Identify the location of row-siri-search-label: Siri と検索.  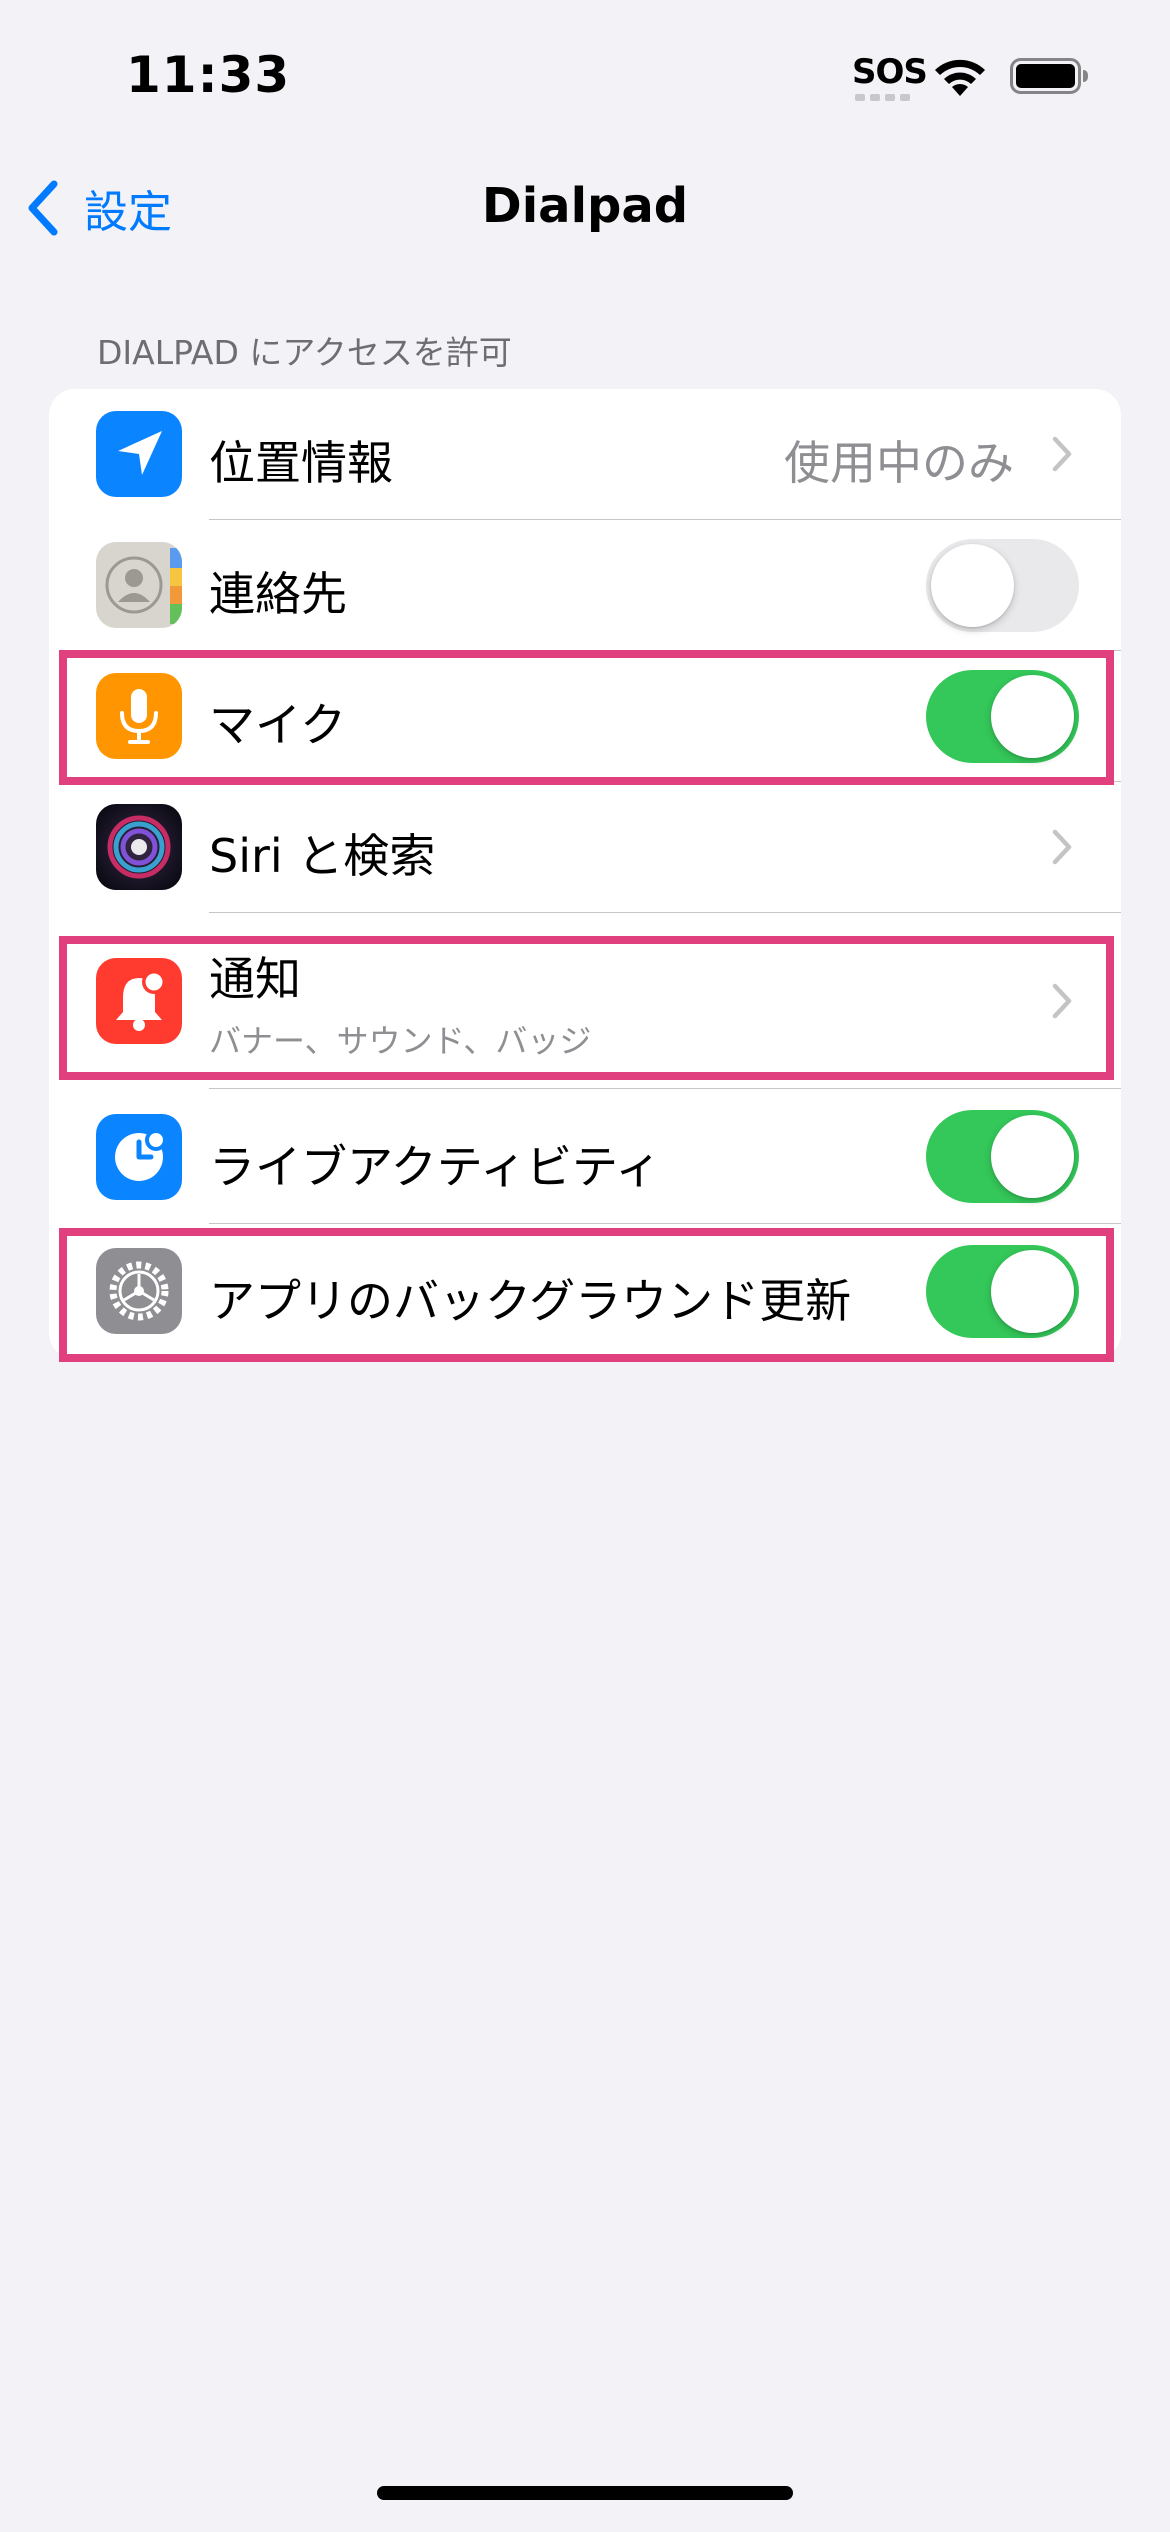
(322, 856).